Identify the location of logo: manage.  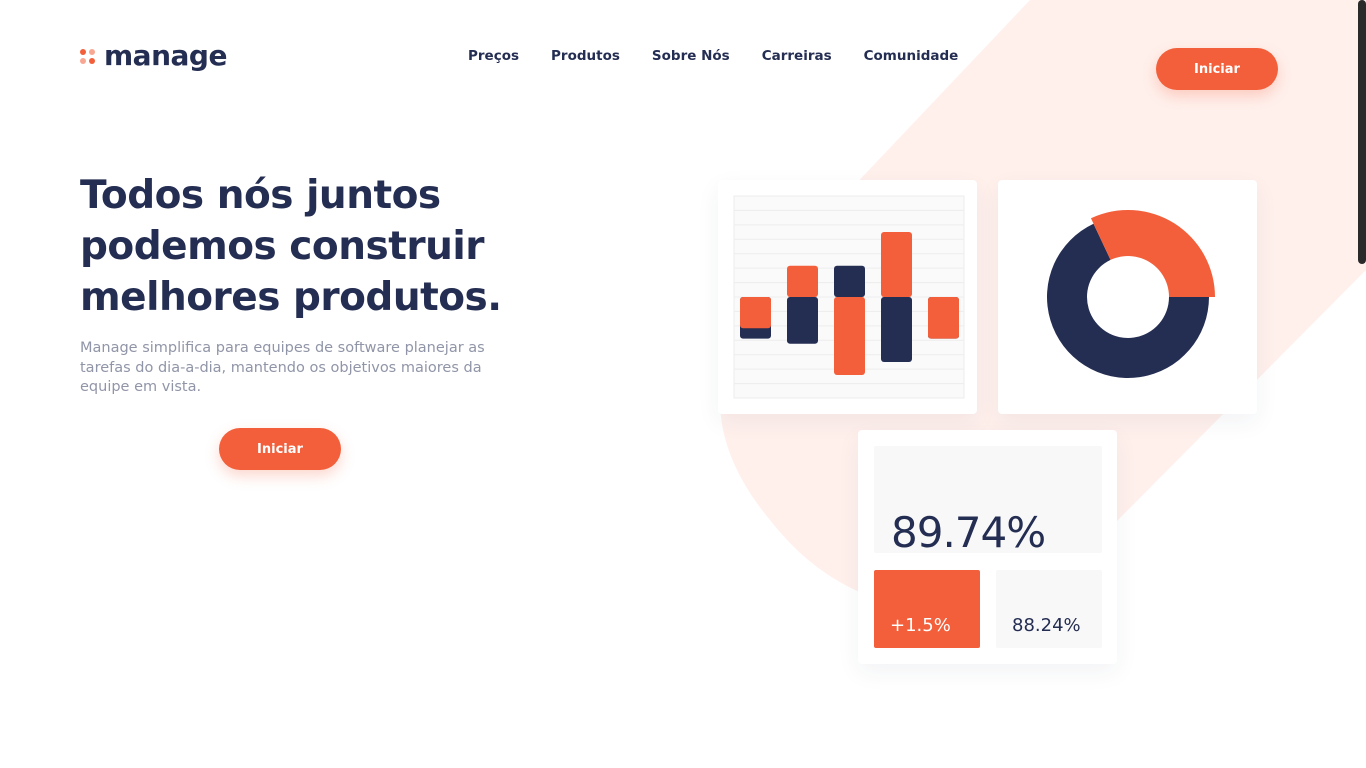
(153, 56).